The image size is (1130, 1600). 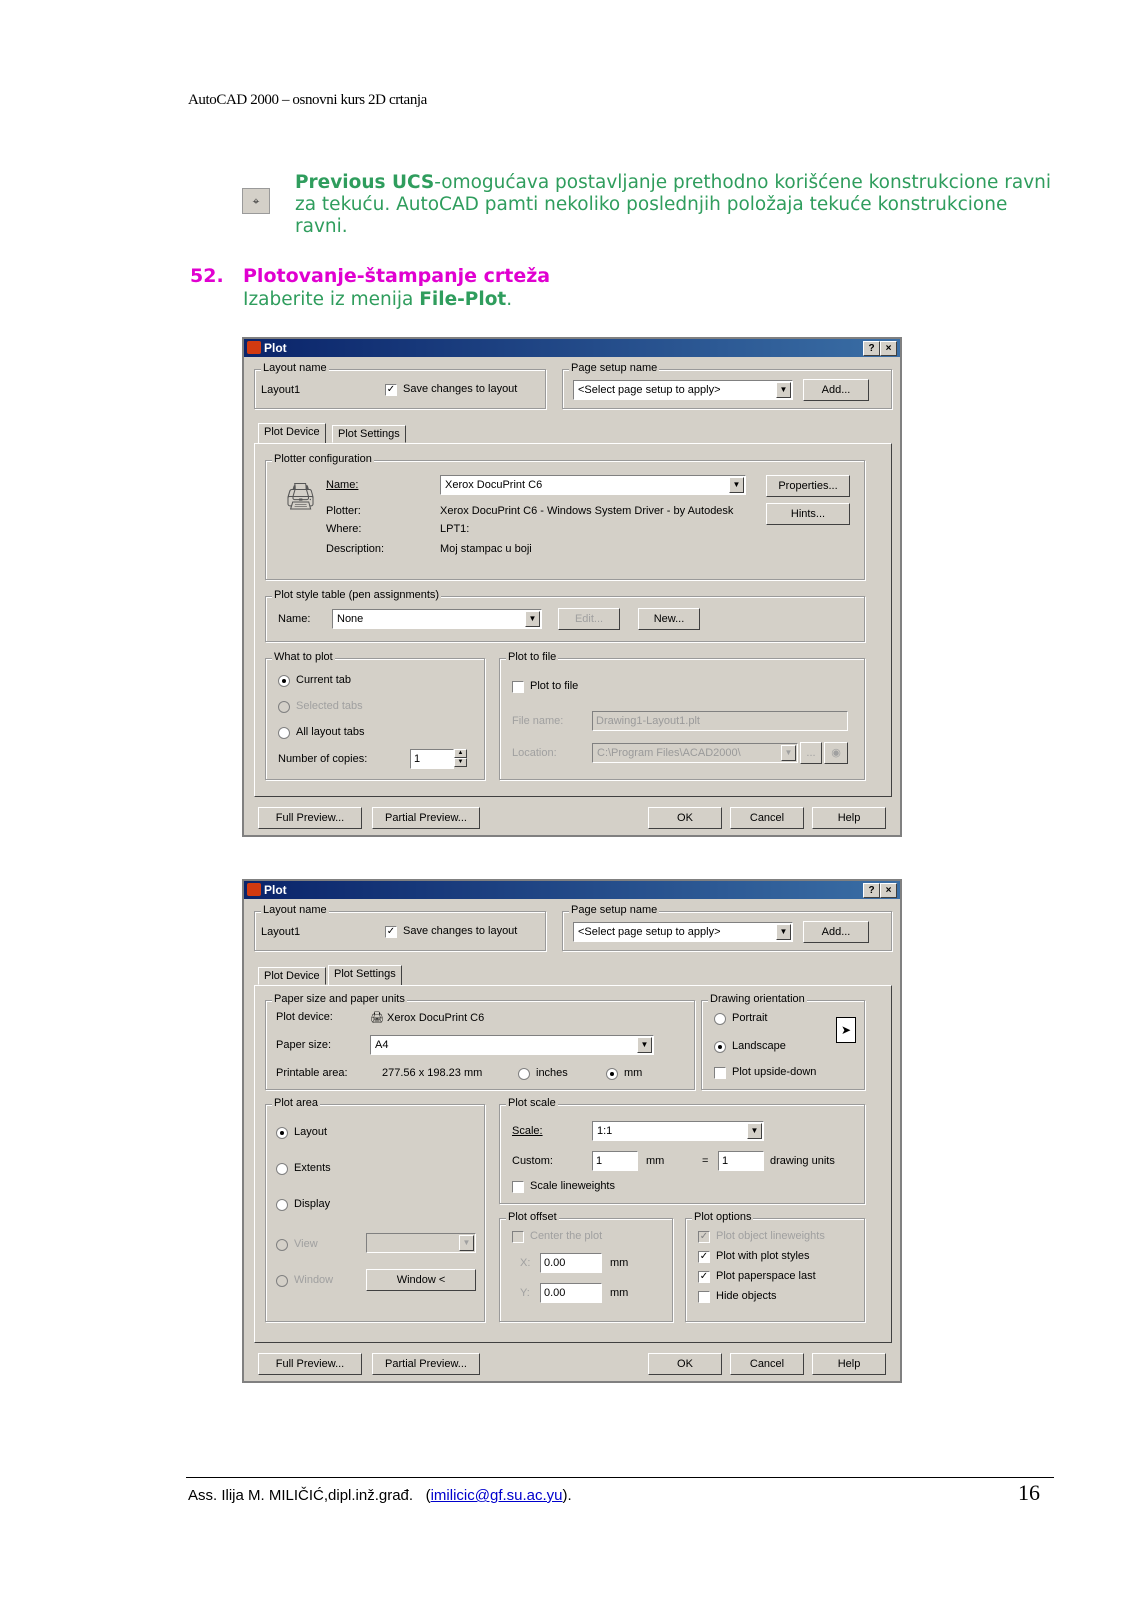 What do you see at coordinates (750, 1018) in the screenshot?
I see `portrait-label: Portrait` at bounding box center [750, 1018].